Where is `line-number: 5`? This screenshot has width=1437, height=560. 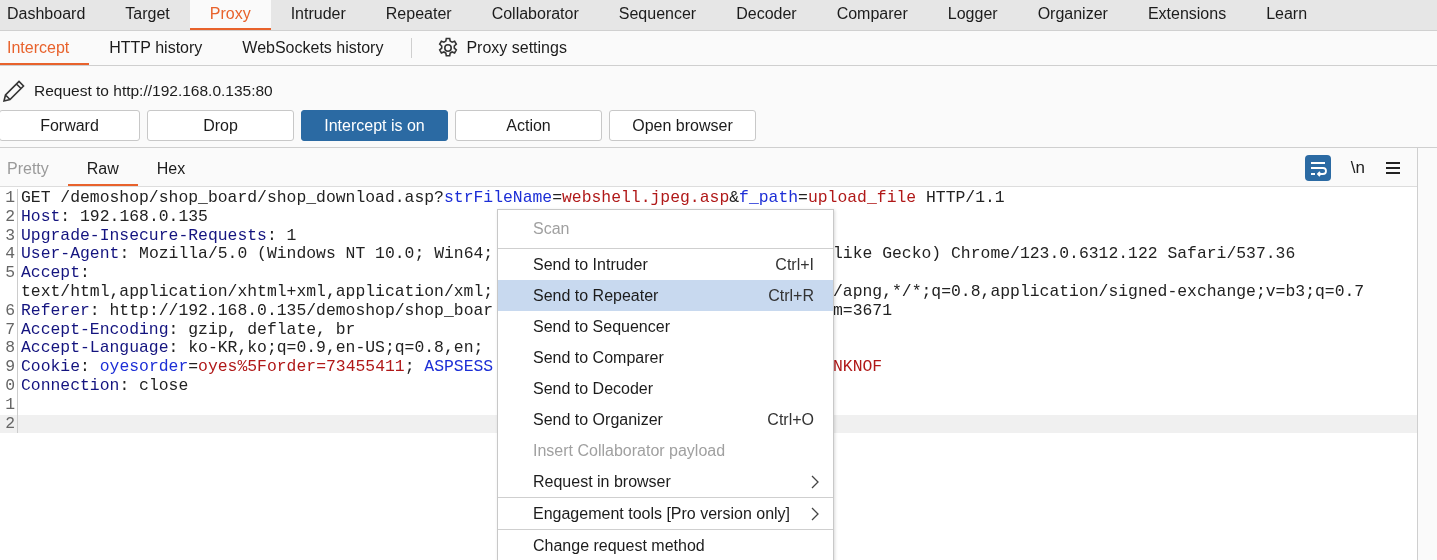 line-number: 5 is located at coordinates (10, 273).